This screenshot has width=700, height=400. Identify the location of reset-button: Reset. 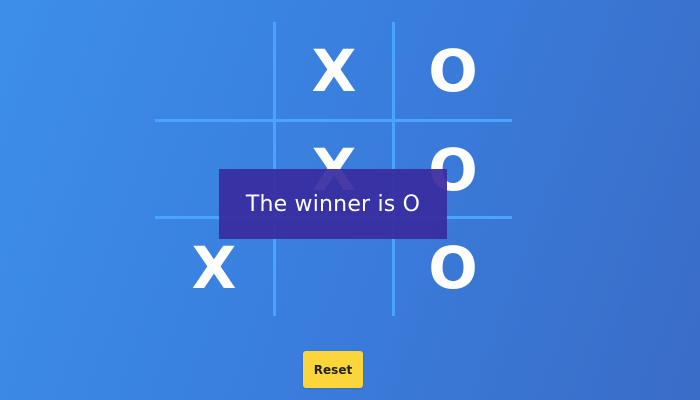
(333, 369).